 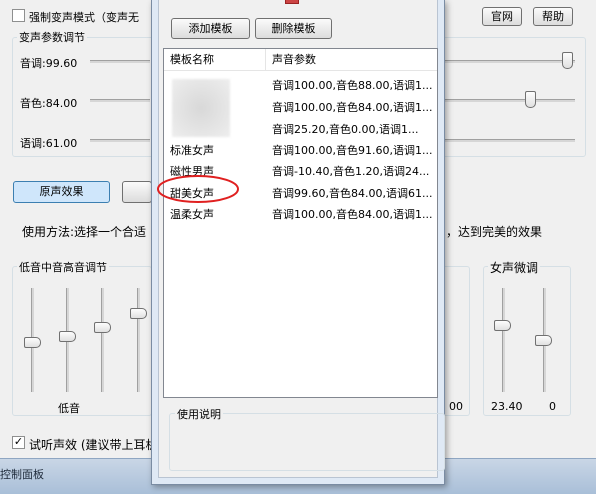 I want to click on pitch-slider-track-right, so click(x=510, y=61).